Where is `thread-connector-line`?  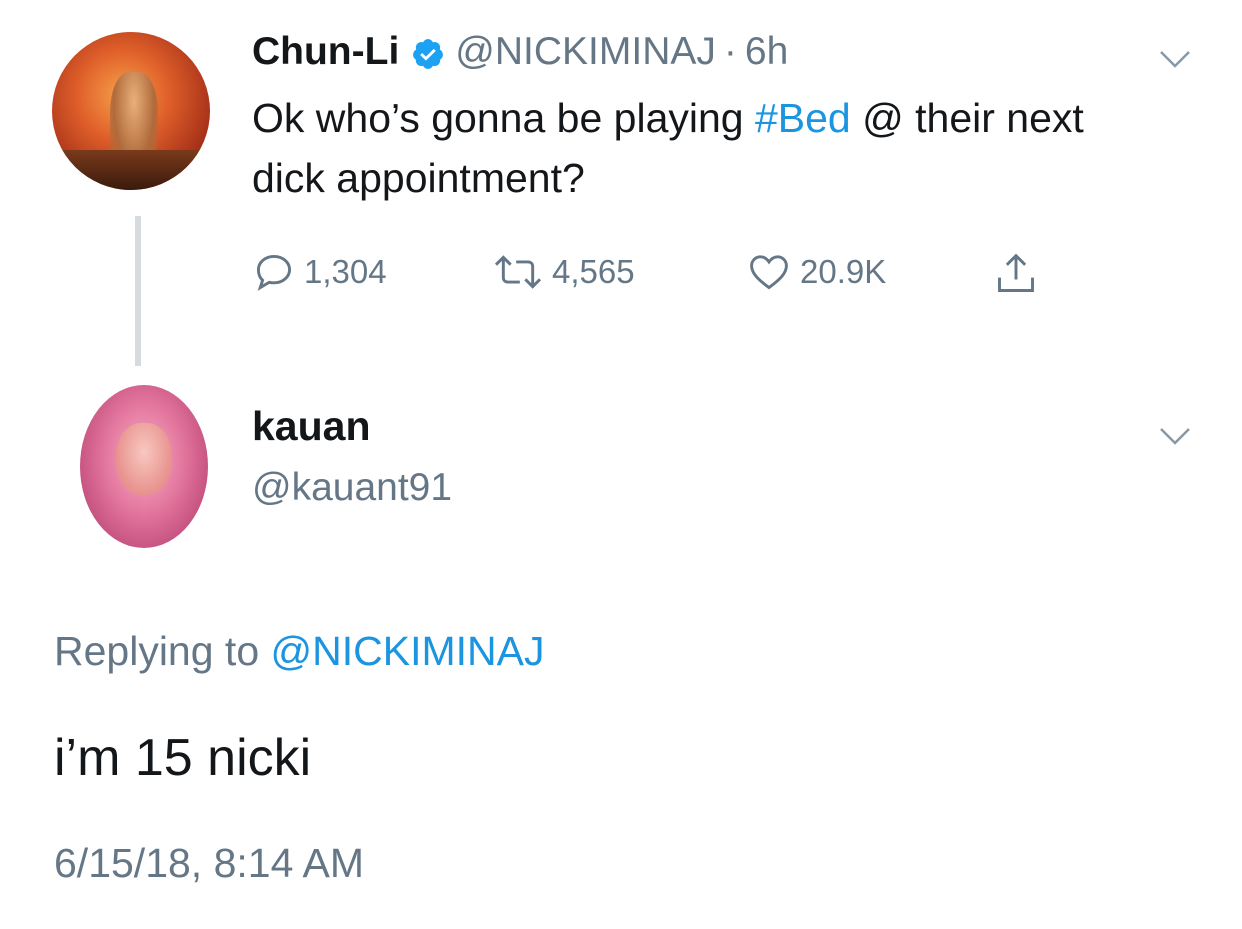
thread-connector-line is located at coordinates (138, 291).